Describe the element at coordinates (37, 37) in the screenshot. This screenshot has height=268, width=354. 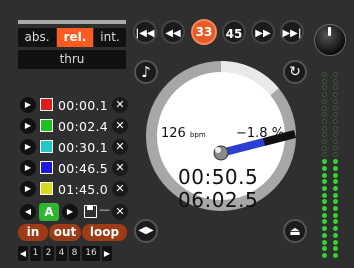
I see `mode-abs-button: abs.` at that location.